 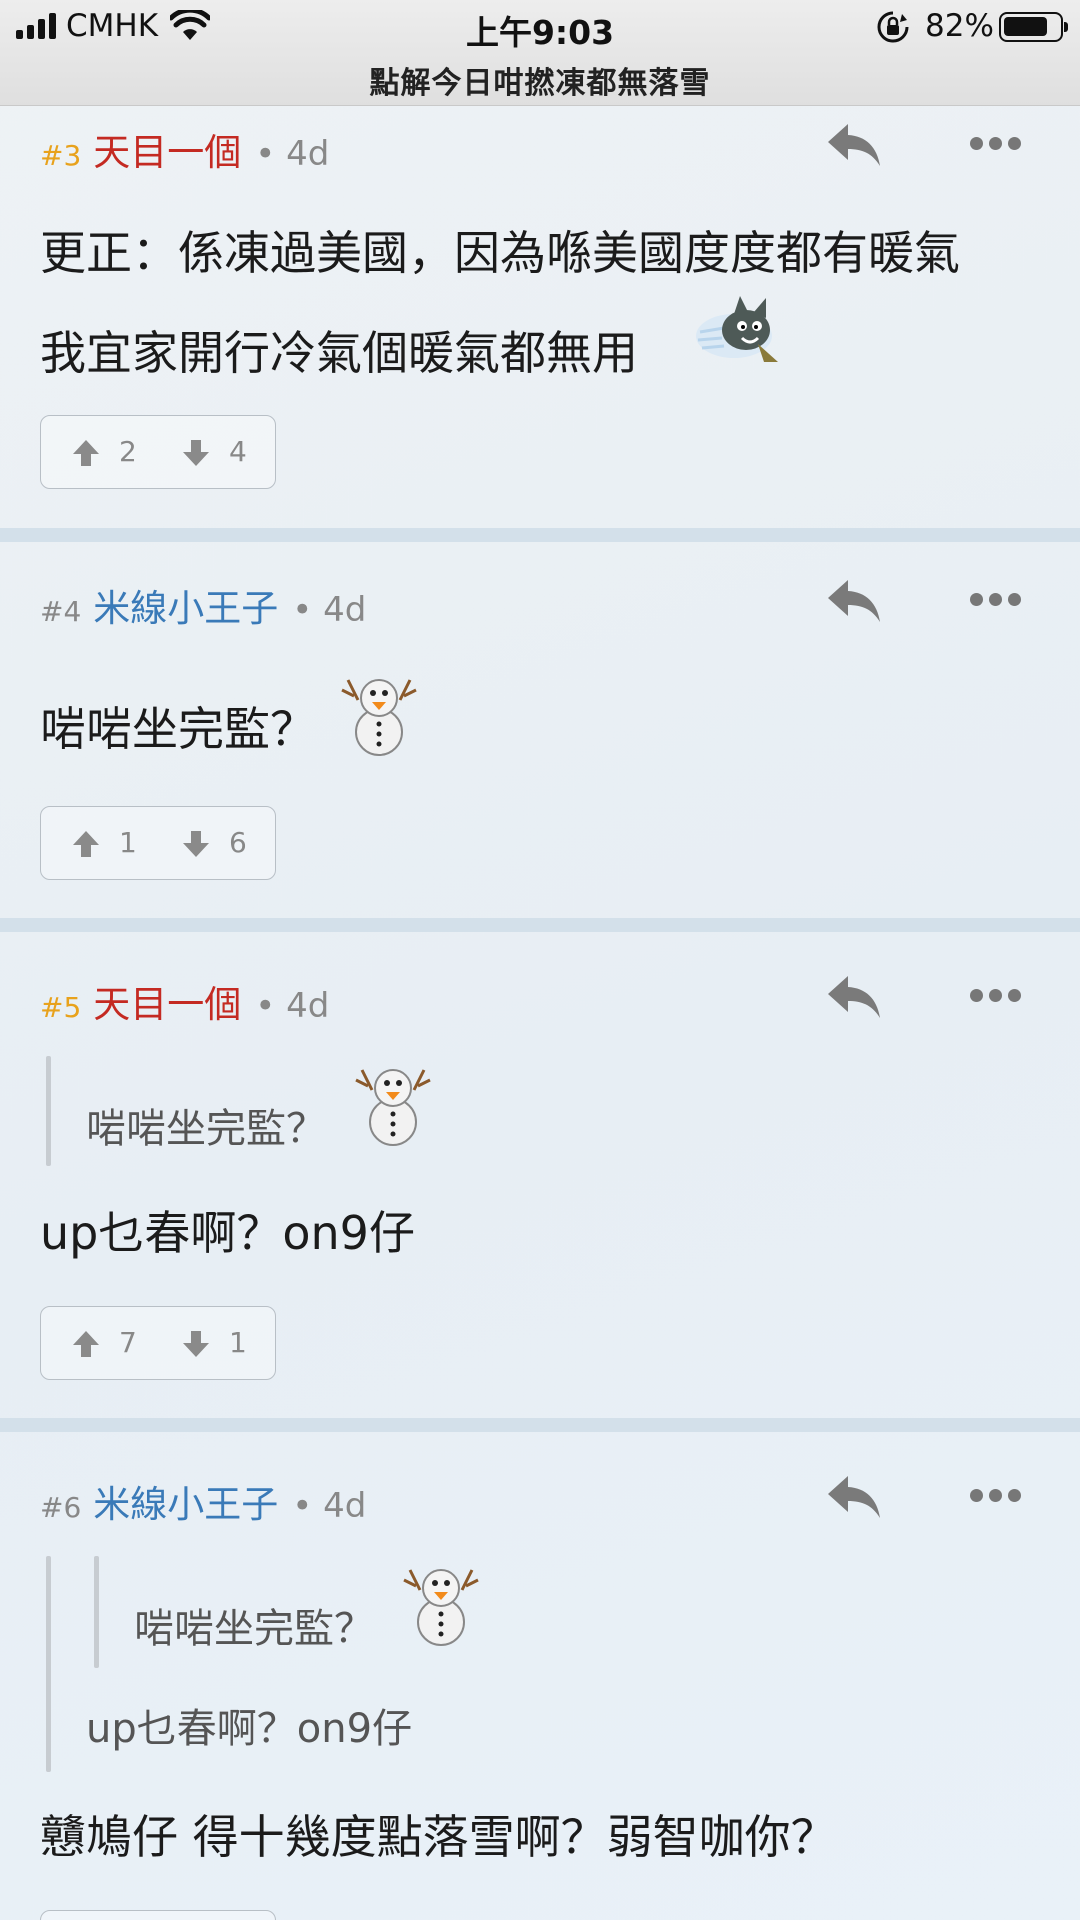 I want to click on vote-box: 1 6, so click(x=158, y=843).